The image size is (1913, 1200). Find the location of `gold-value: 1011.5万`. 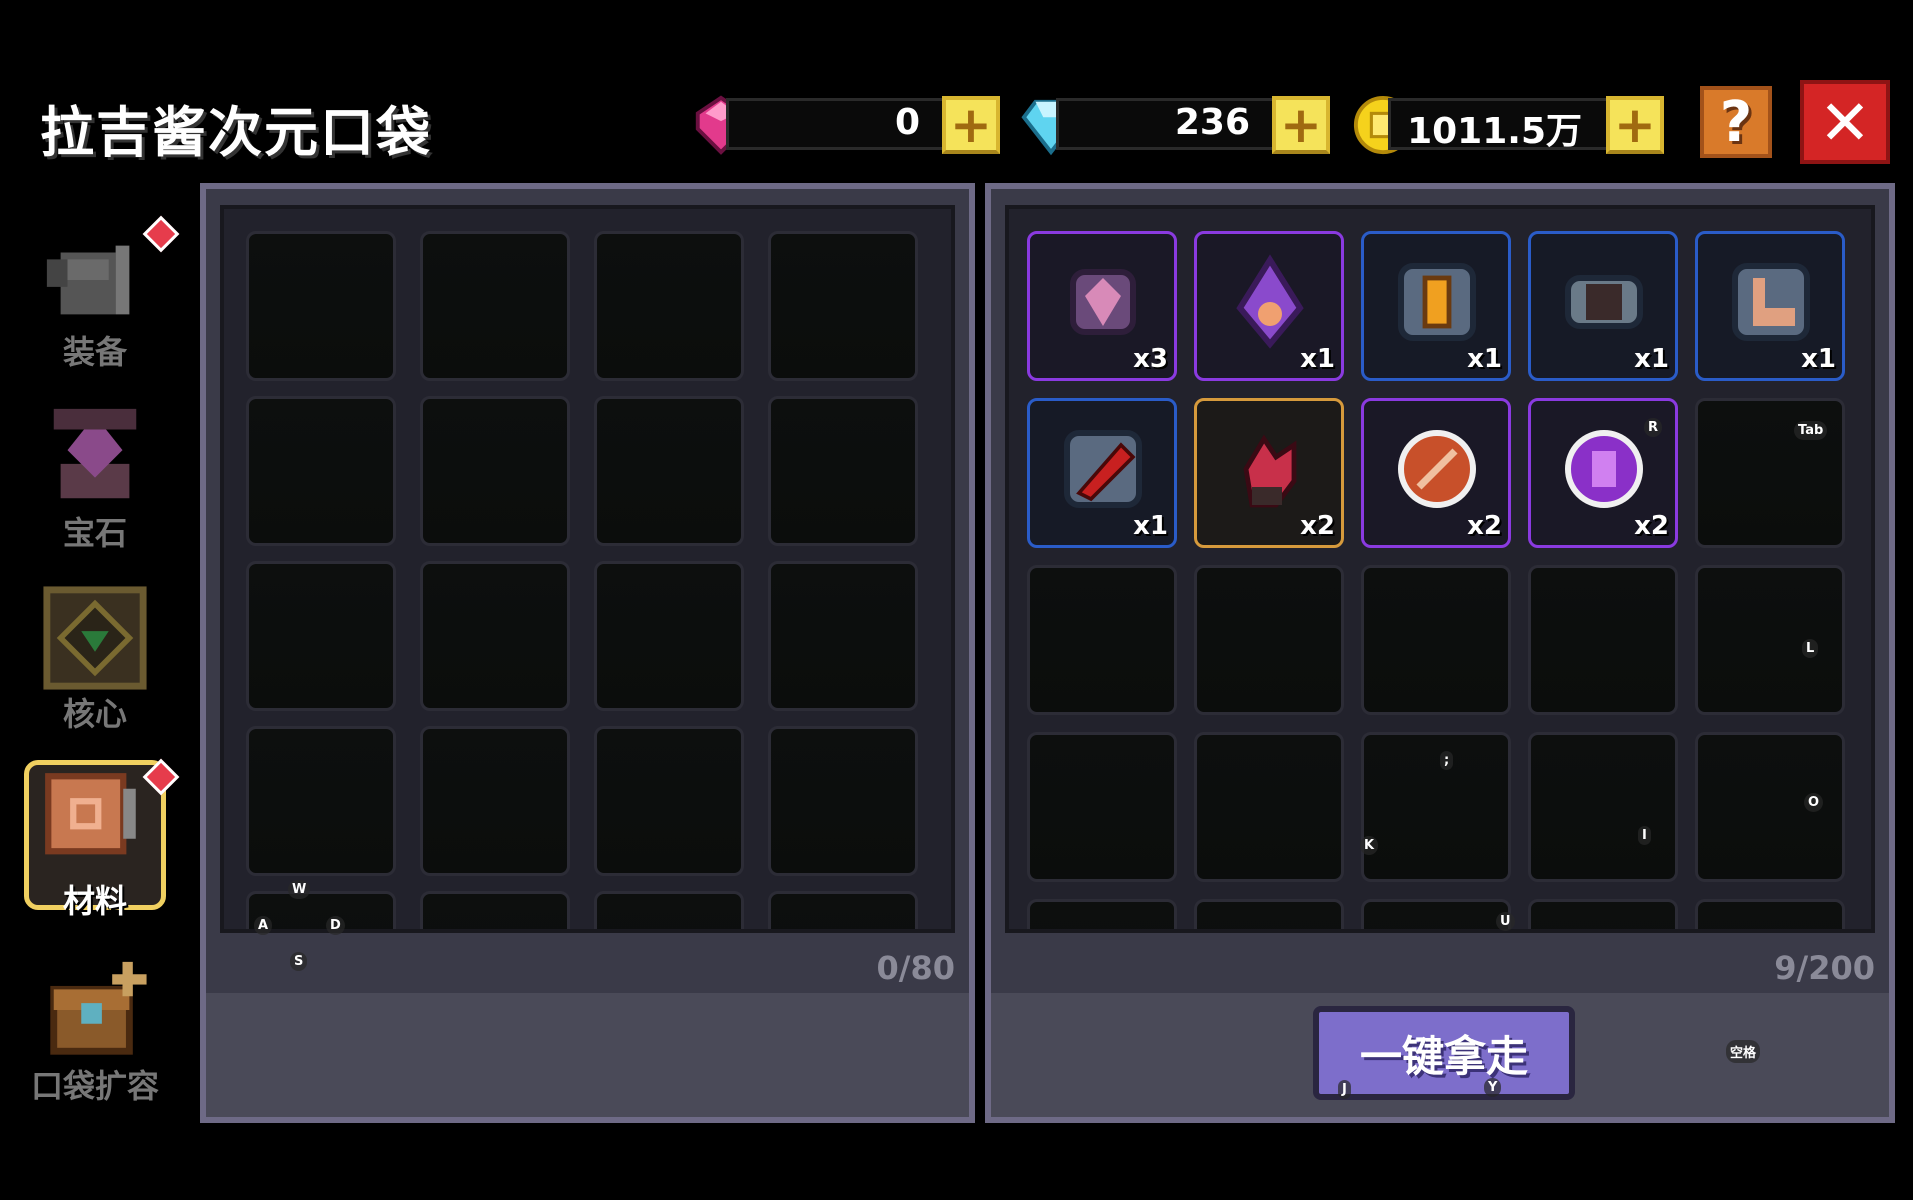

gold-value: 1011.5万 is located at coordinates (1494, 131).